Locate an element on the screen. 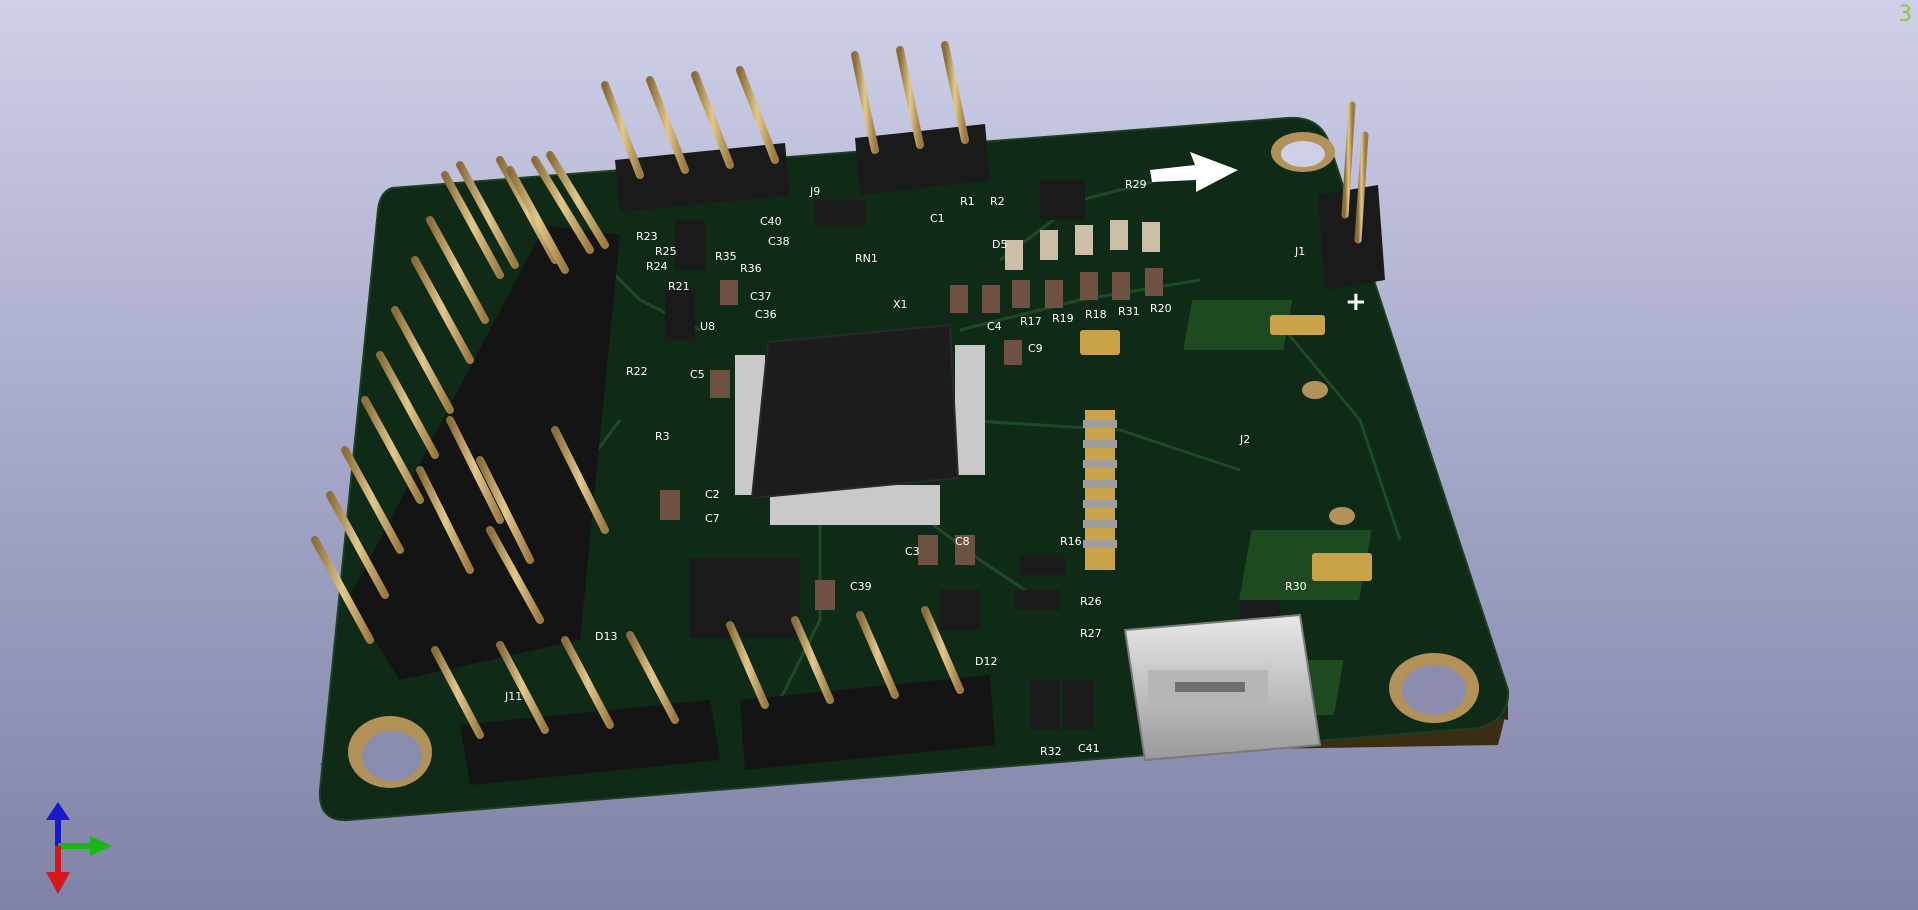  silk-ref: D12 is located at coordinates (986, 661).